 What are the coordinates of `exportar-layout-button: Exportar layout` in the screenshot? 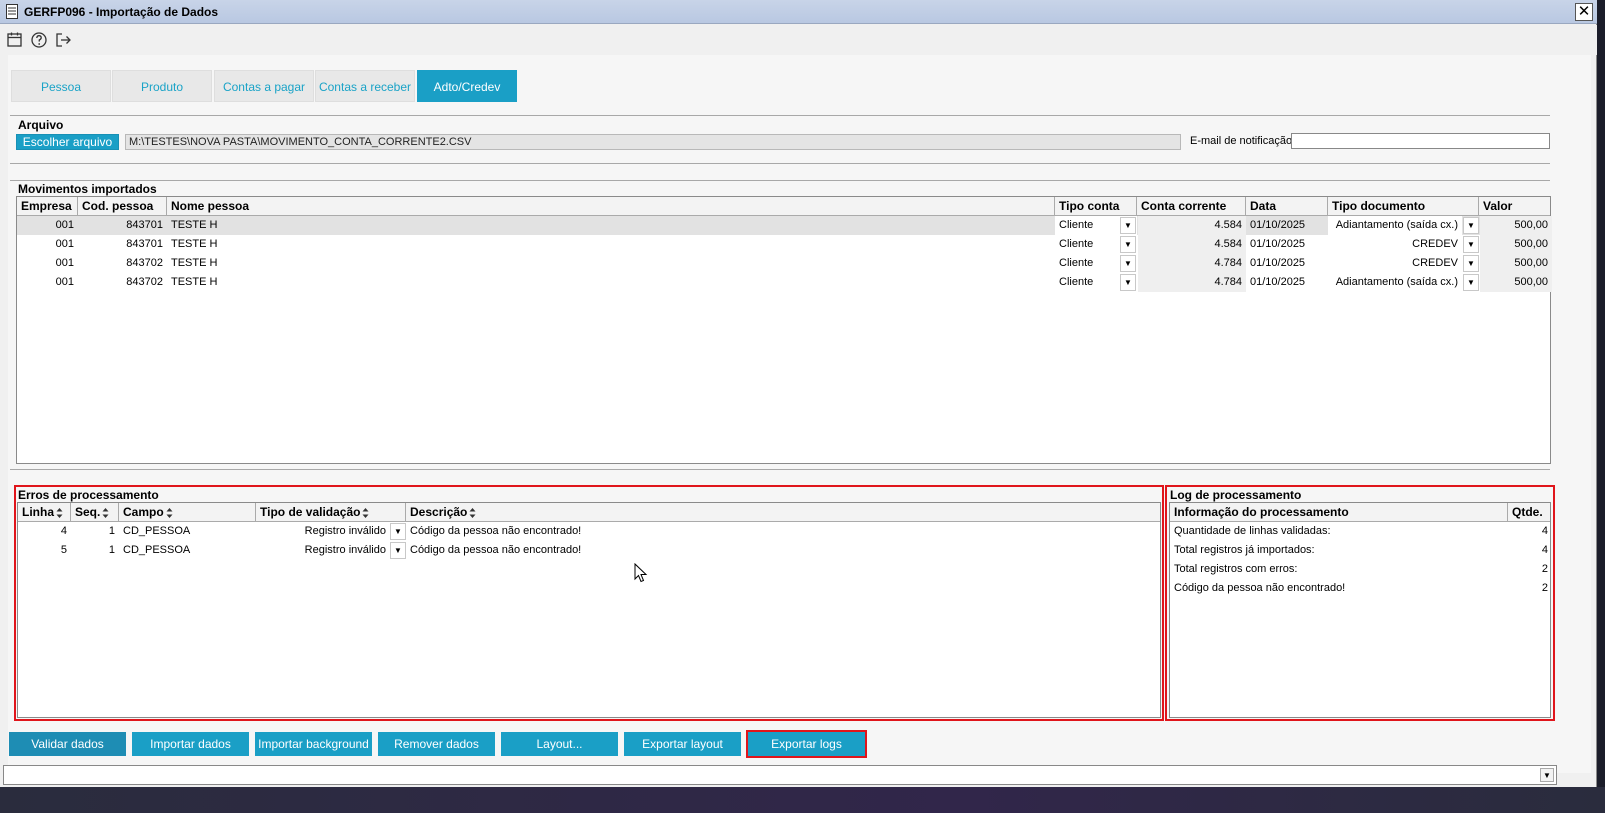 It's located at (682, 744).